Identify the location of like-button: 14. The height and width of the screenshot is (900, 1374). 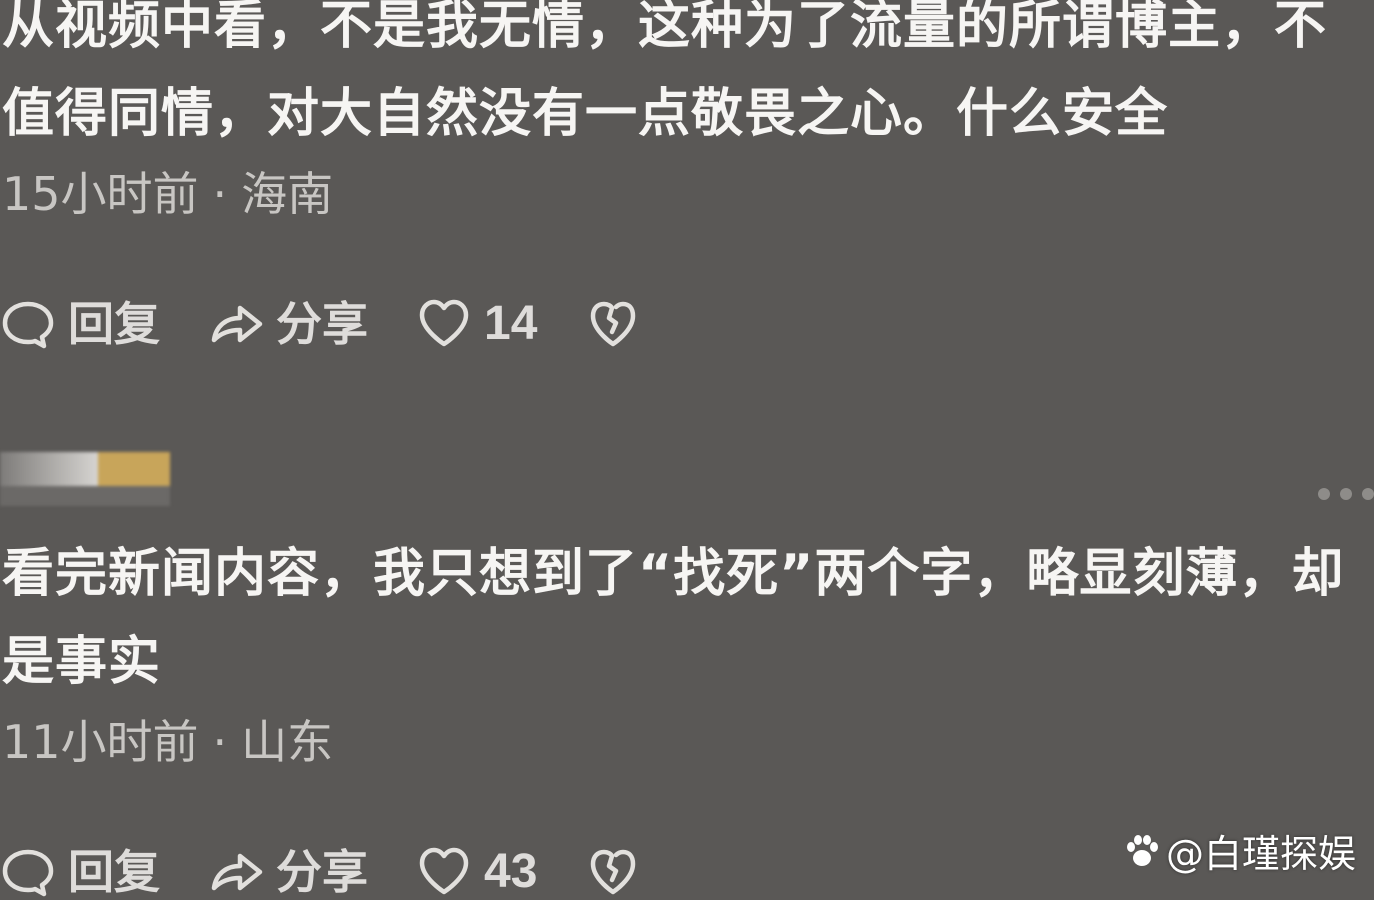
(476, 324).